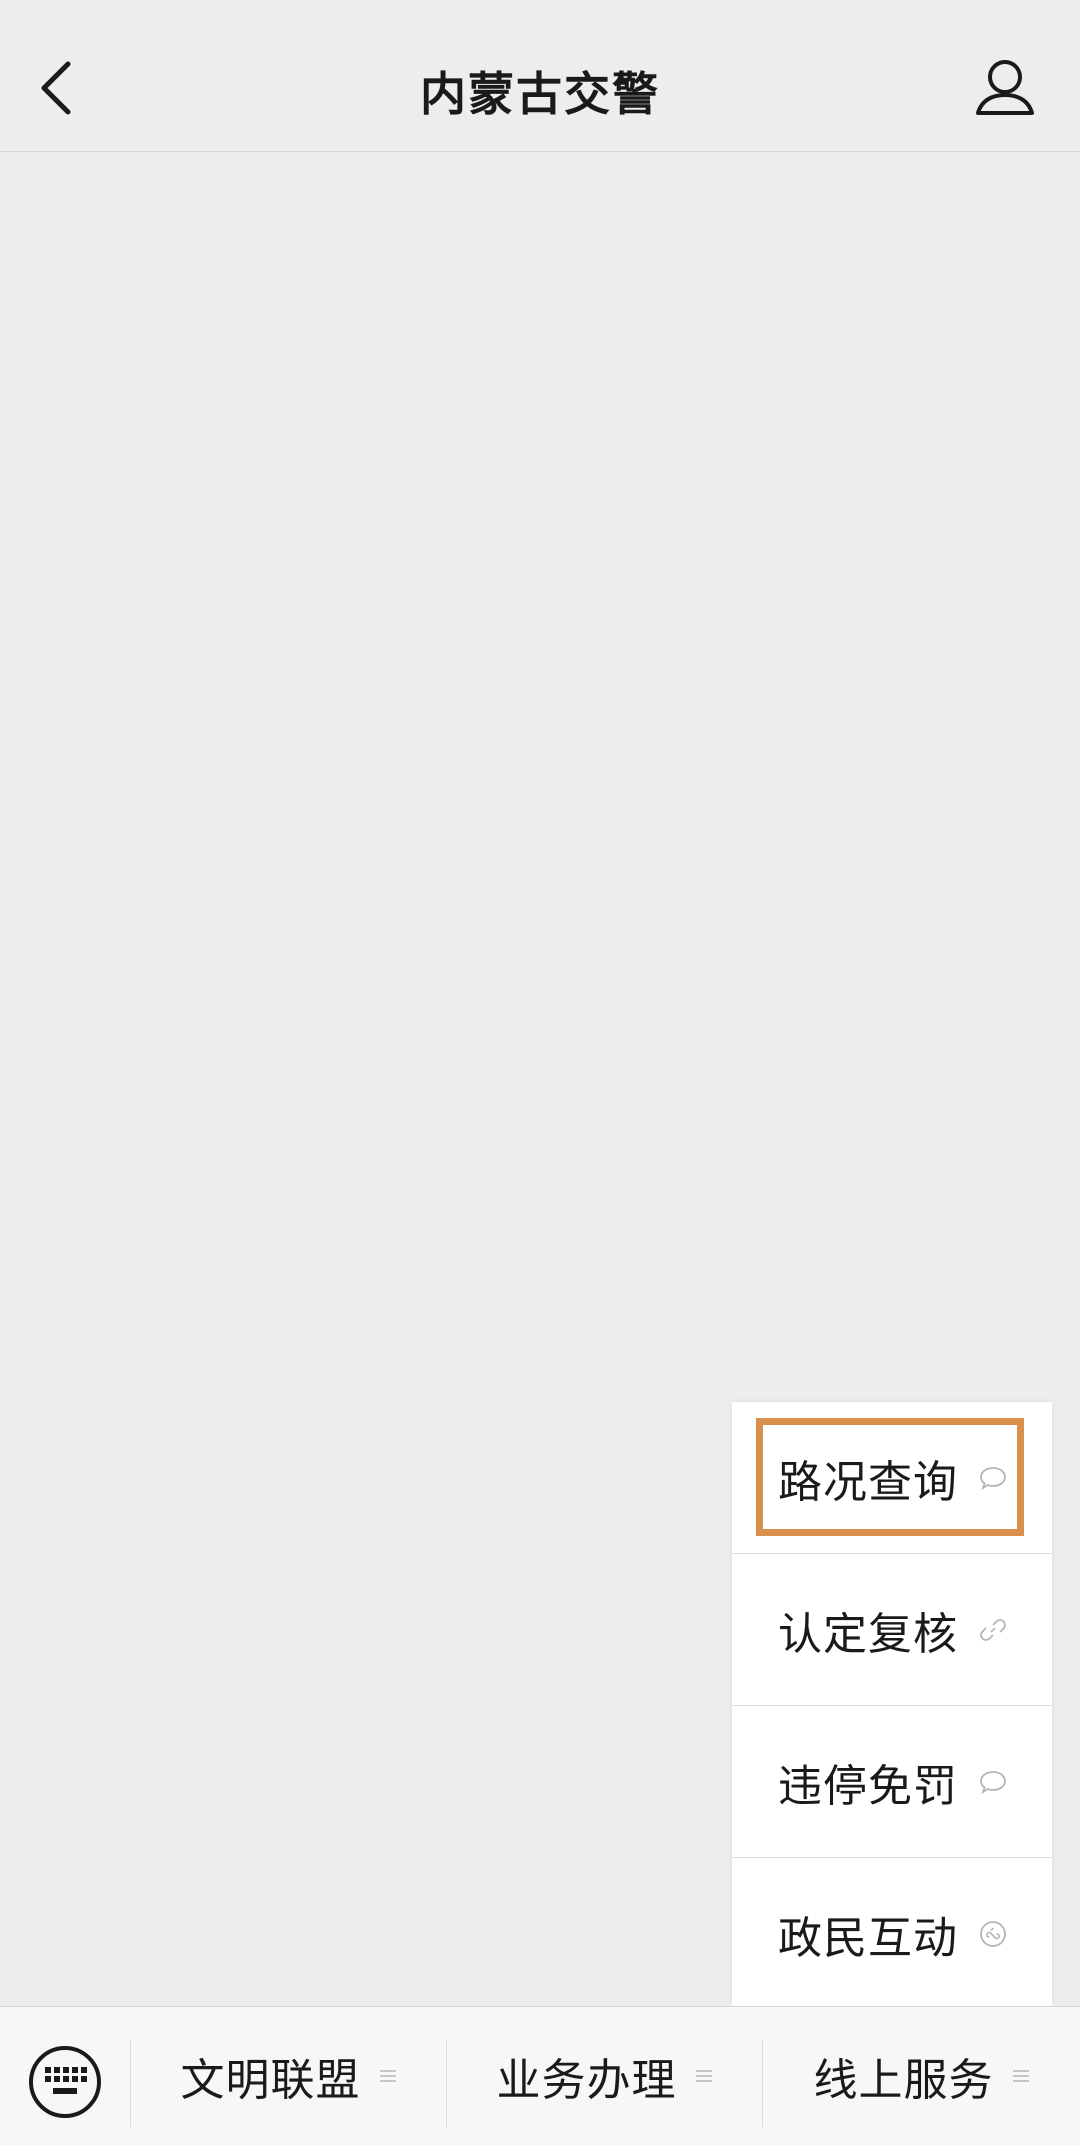 The width and height of the screenshot is (1080, 2145). I want to click on bottom-menu-bar: 文明联盟 业务办理 线上服务, so click(540, 2075).